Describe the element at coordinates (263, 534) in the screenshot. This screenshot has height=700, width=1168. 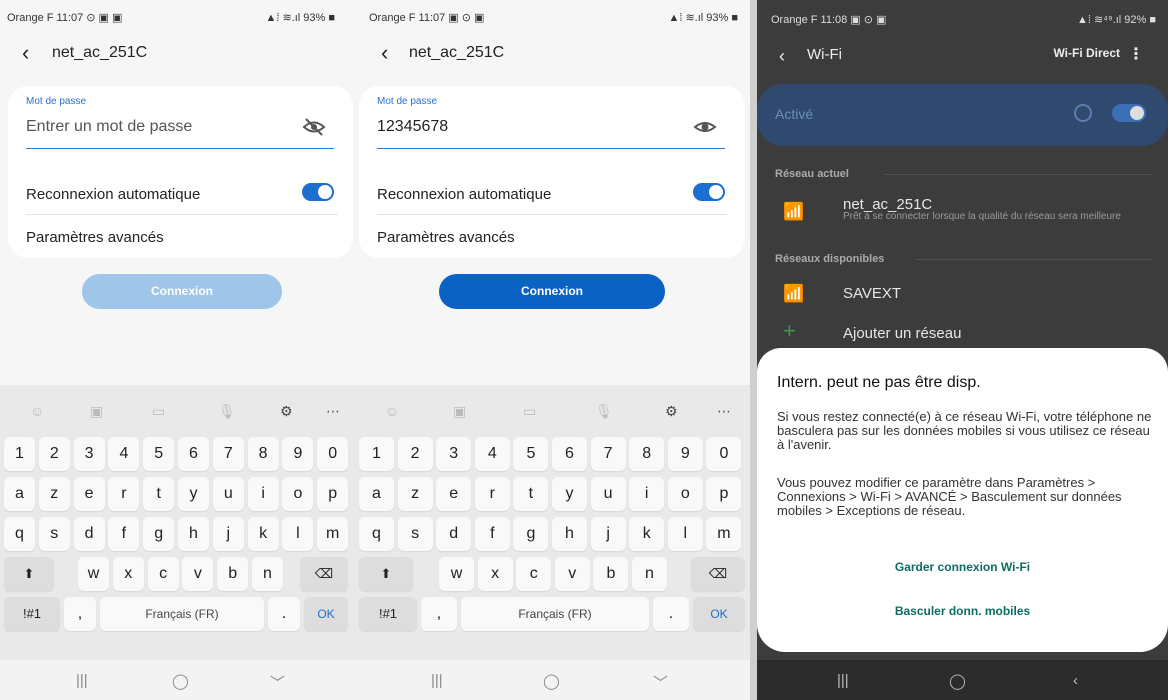
I see `letter-key: k` at that location.